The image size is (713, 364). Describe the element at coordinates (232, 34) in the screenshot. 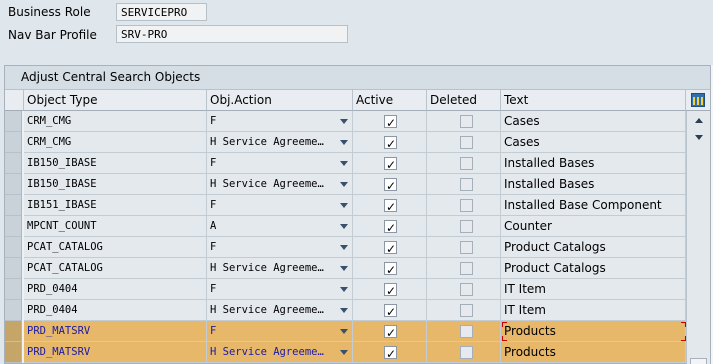

I see `navbar-profile-field: SRV-PRO` at that location.